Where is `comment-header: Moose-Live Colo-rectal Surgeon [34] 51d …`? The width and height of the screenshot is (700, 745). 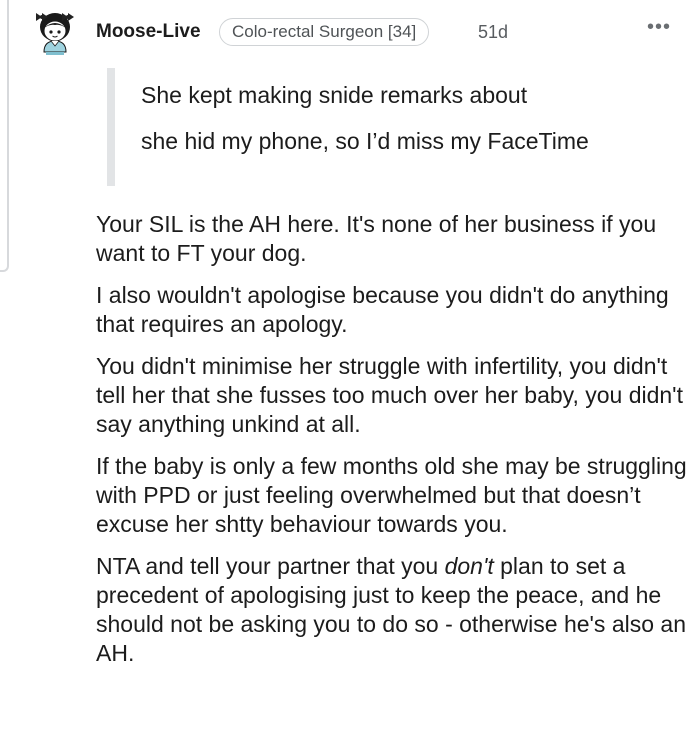 comment-header: Moose-Live Colo-rectal Surgeon [34] 51d … is located at coordinates (355, 34).